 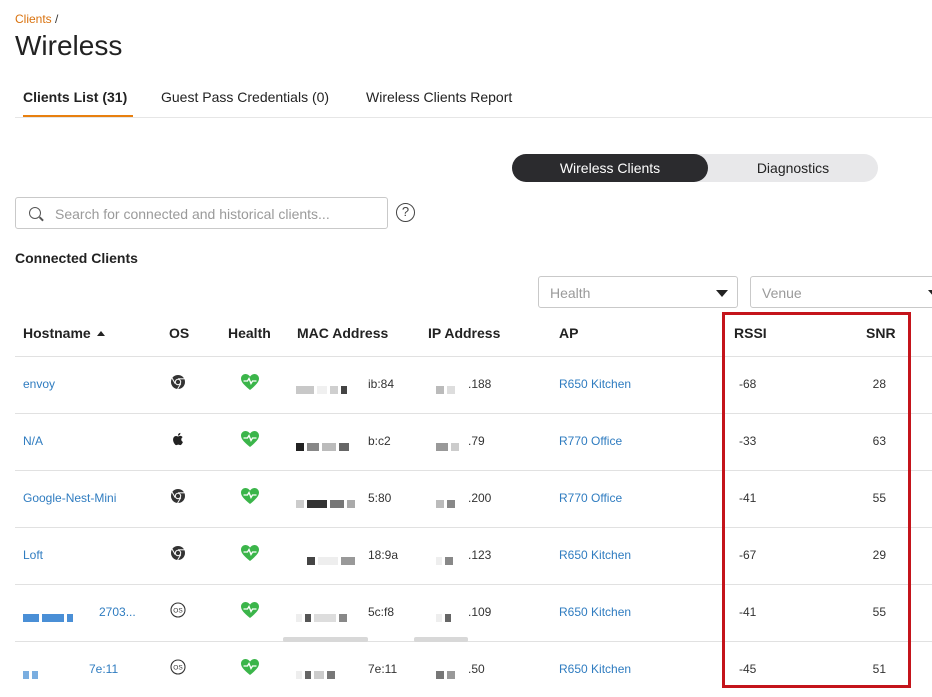 I want to click on hostname-link: envoy, so click(x=39, y=384).